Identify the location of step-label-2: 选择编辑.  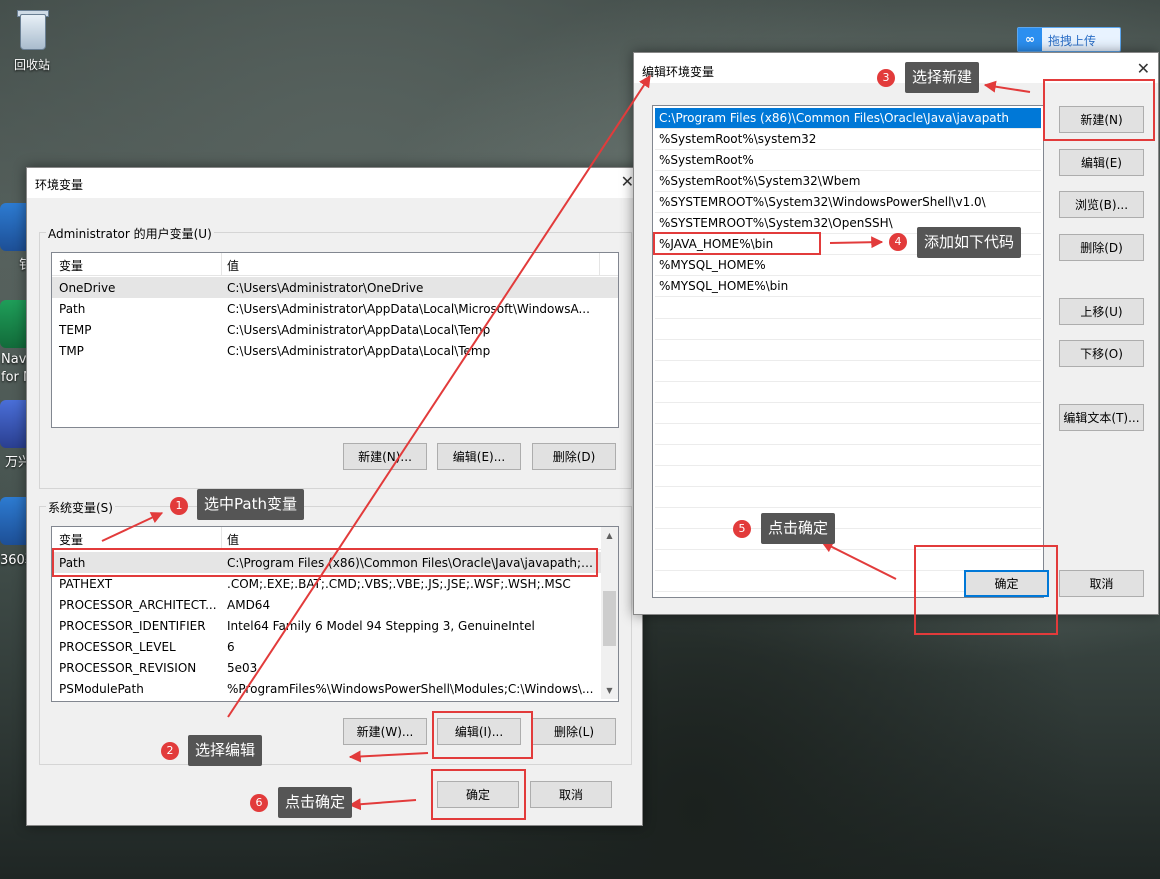
(225, 750).